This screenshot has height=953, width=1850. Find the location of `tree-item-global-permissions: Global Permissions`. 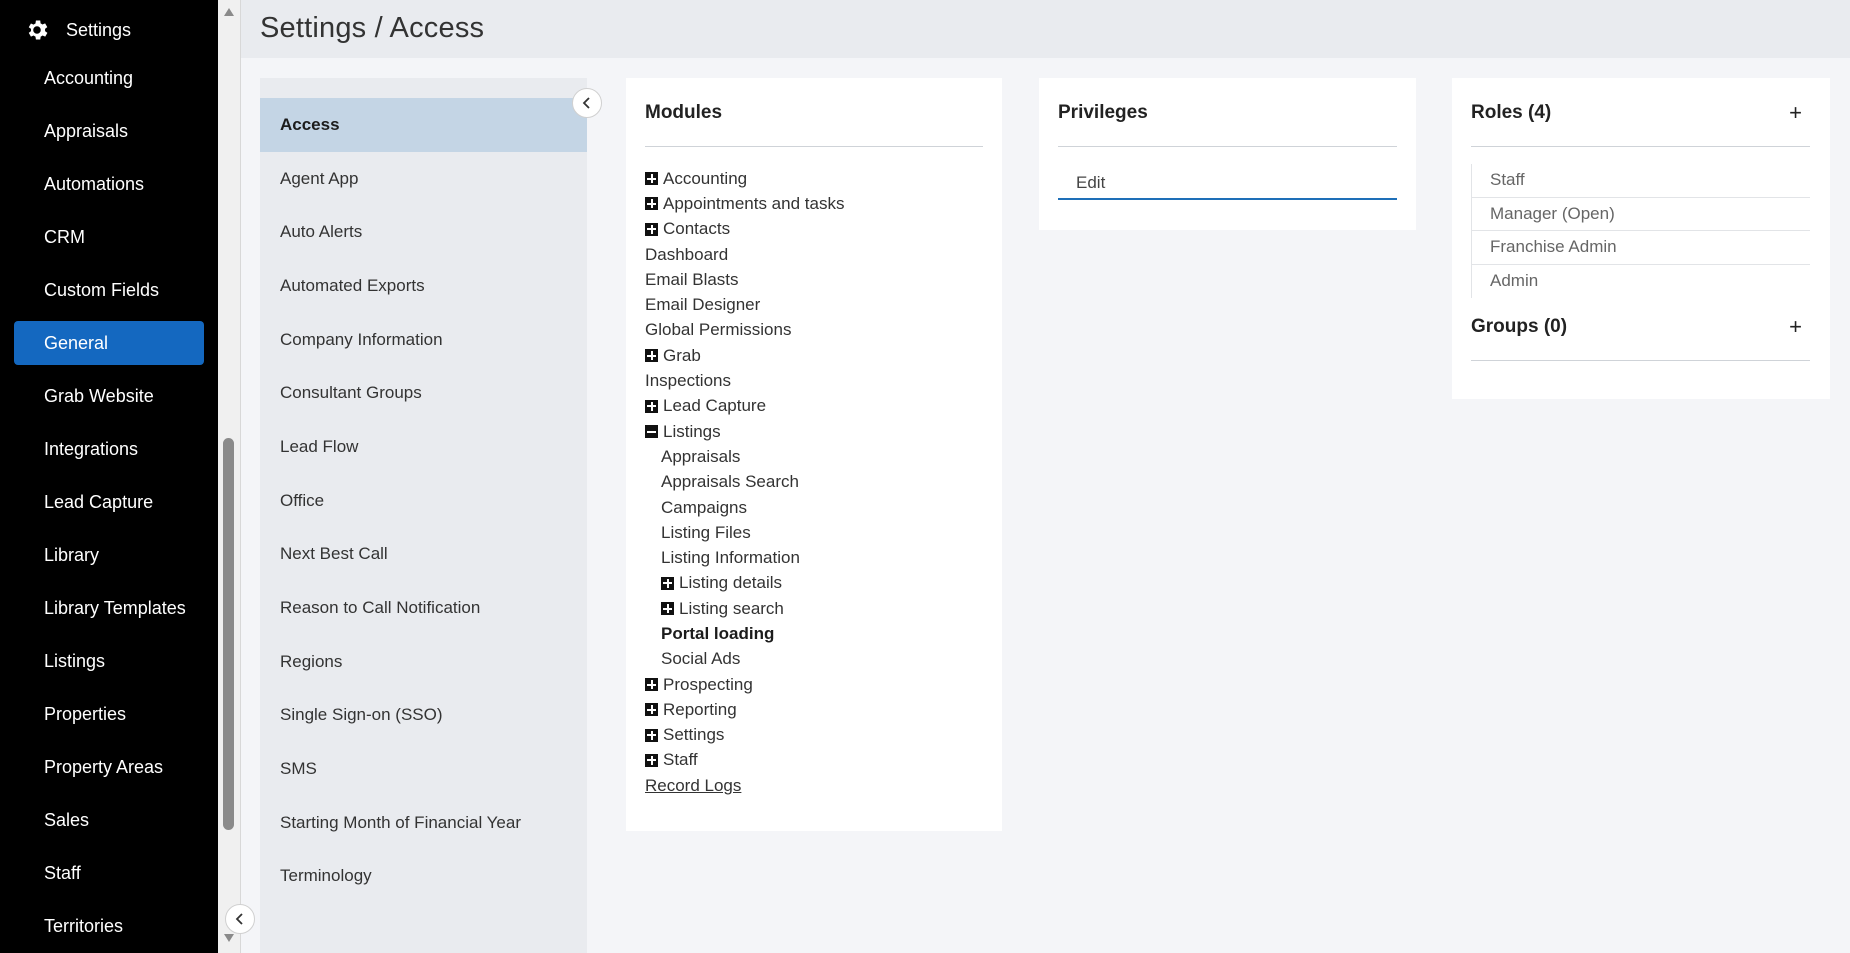

tree-item-global-permissions: Global Permissions is located at coordinates (815, 330).